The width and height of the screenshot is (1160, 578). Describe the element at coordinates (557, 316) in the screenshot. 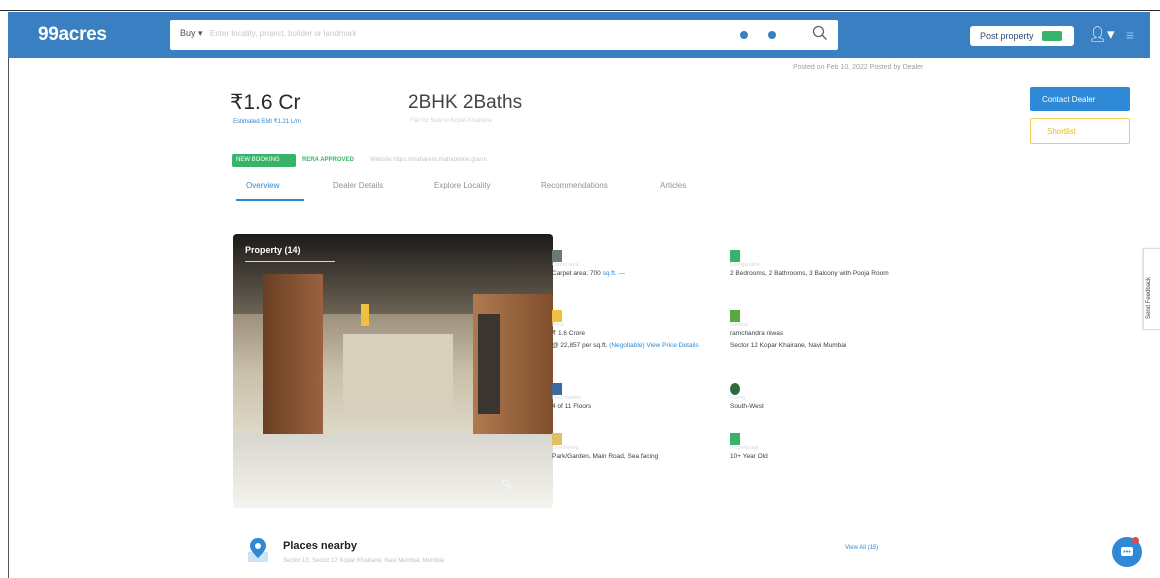

I see `price-icon` at that location.